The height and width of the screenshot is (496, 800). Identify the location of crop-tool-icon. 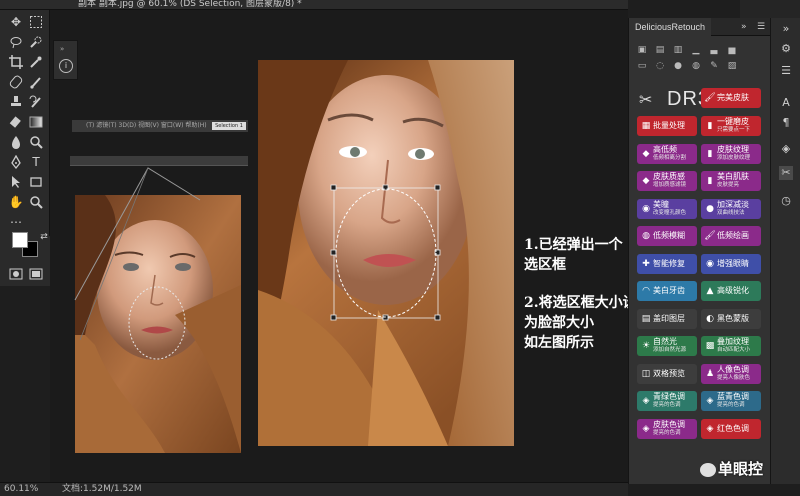
(16, 62).